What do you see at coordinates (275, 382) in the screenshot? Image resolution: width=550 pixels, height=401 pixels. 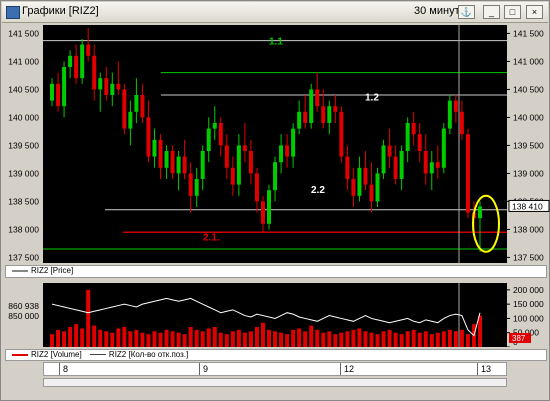 I see `horizontal-scrollbar` at bounding box center [275, 382].